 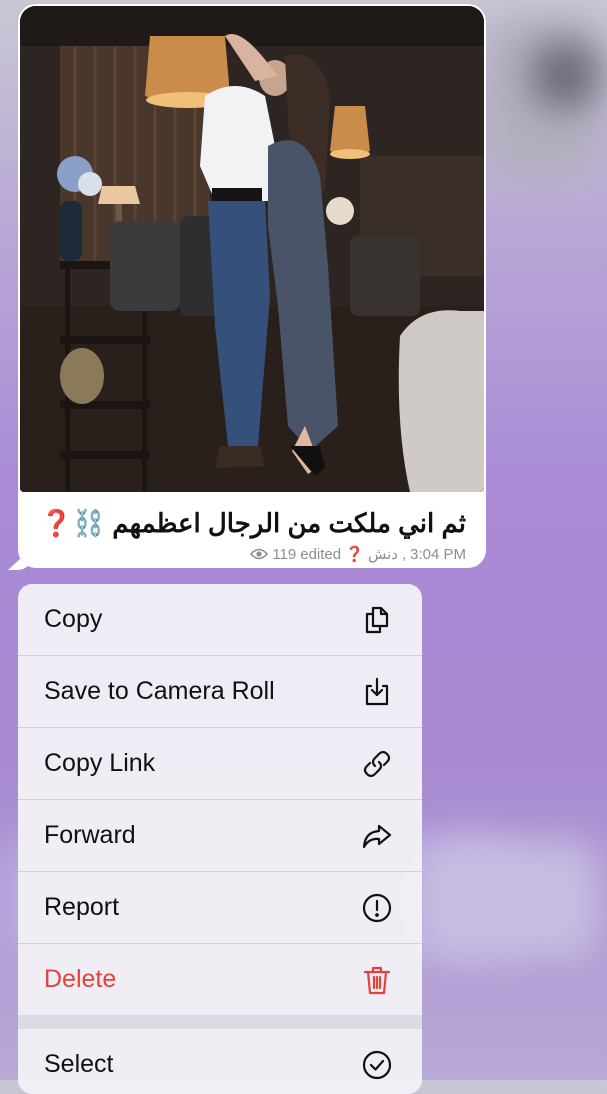 What do you see at coordinates (377, 908) in the screenshot?
I see `report-icon` at bounding box center [377, 908].